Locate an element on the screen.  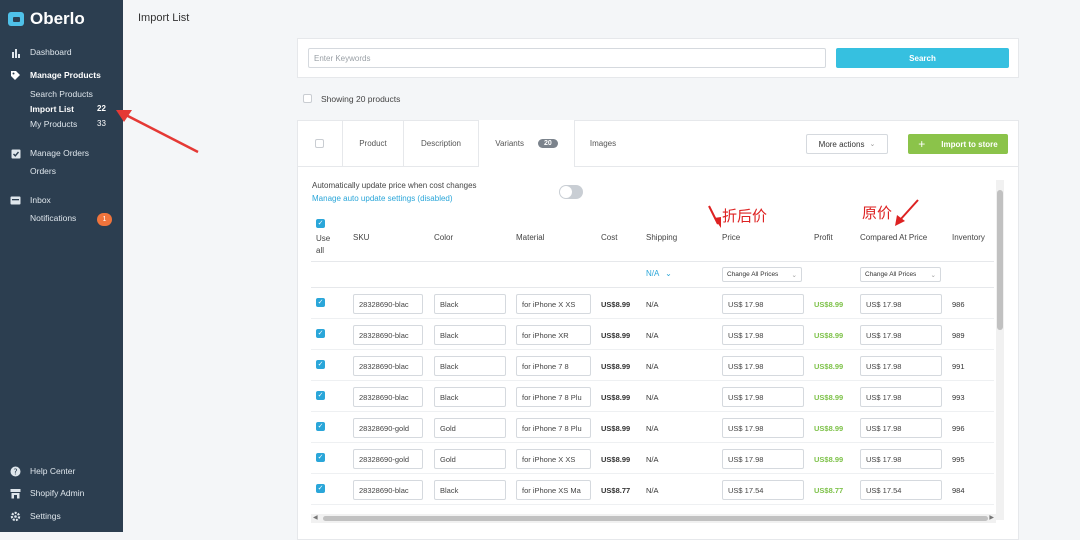
oberlo-logo: Oberlo is located at coordinates (46, 19).